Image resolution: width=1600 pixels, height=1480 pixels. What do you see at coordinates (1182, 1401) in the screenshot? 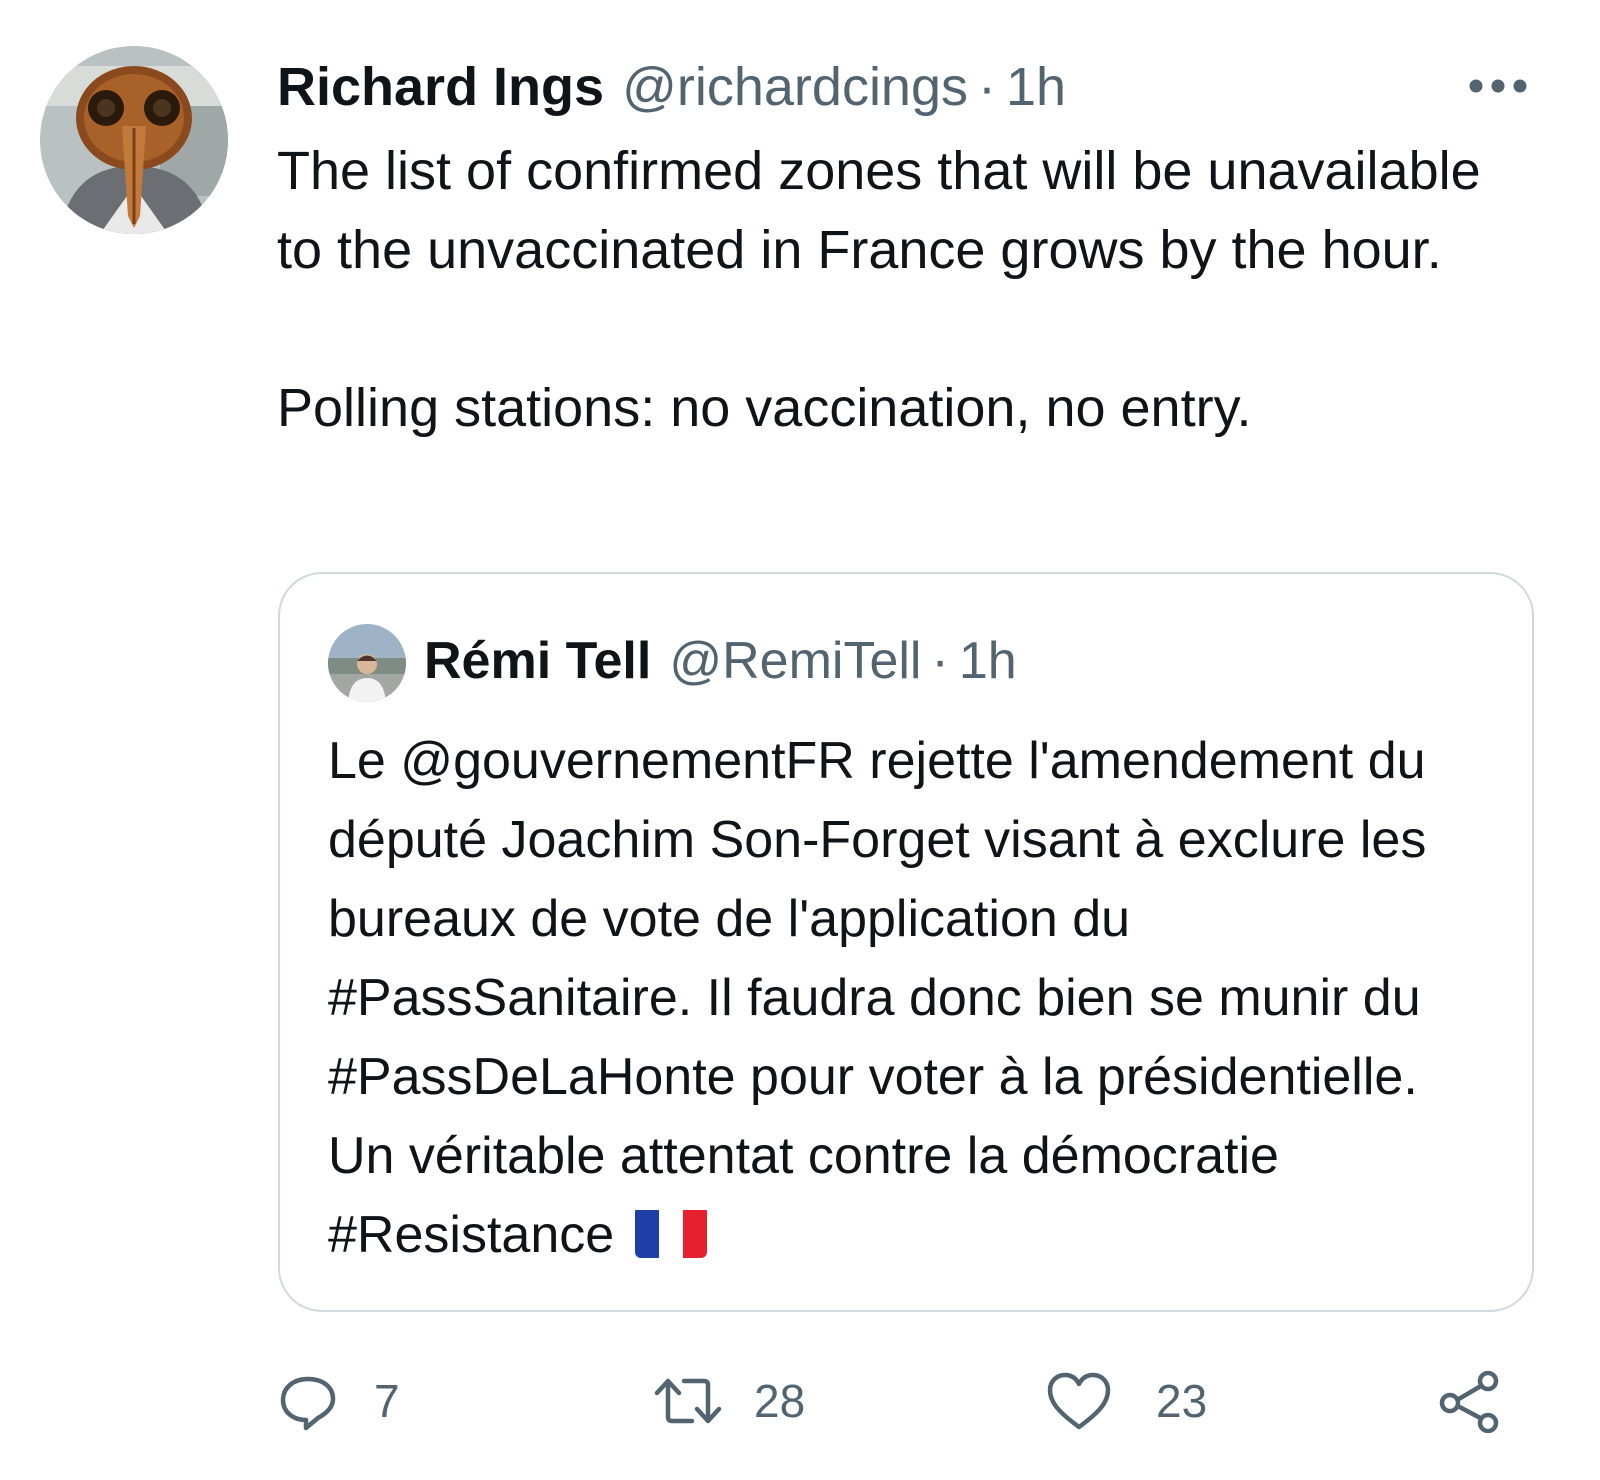
I see `like-count: 23` at bounding box center [1182, 1401].